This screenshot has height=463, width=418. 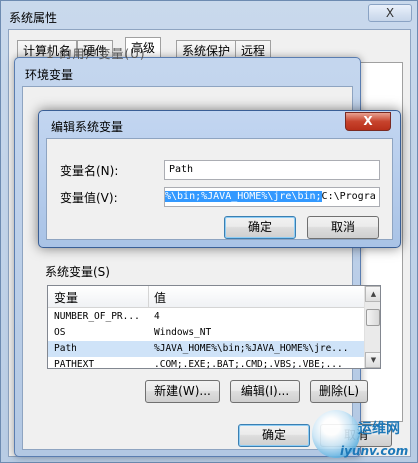 I want to click on variable-value-selected-text: %\bin;%JAVA_HOME%\jre\bin;, so click(x=243, y=196).